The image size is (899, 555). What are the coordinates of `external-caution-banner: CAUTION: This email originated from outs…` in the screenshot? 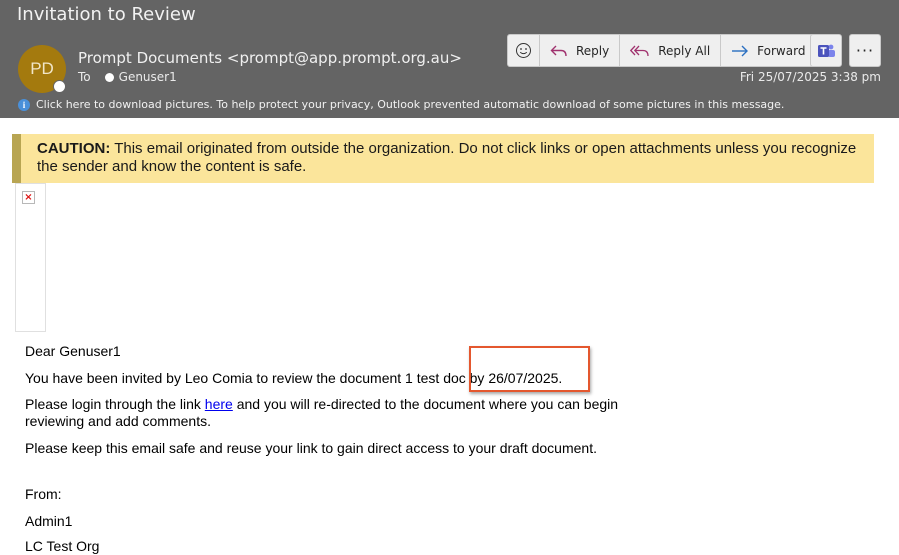 It's located at (443, 158).